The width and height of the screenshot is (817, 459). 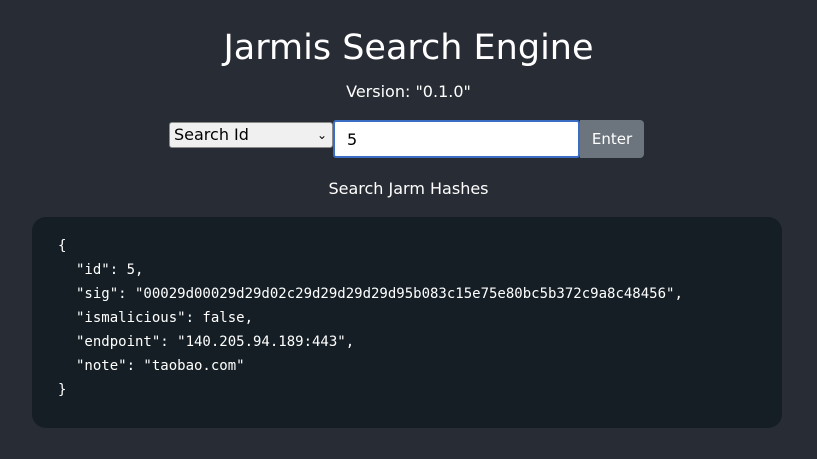 I want to click on search-form: Search Id ⌄ Enter, so click(x=406, y=139).